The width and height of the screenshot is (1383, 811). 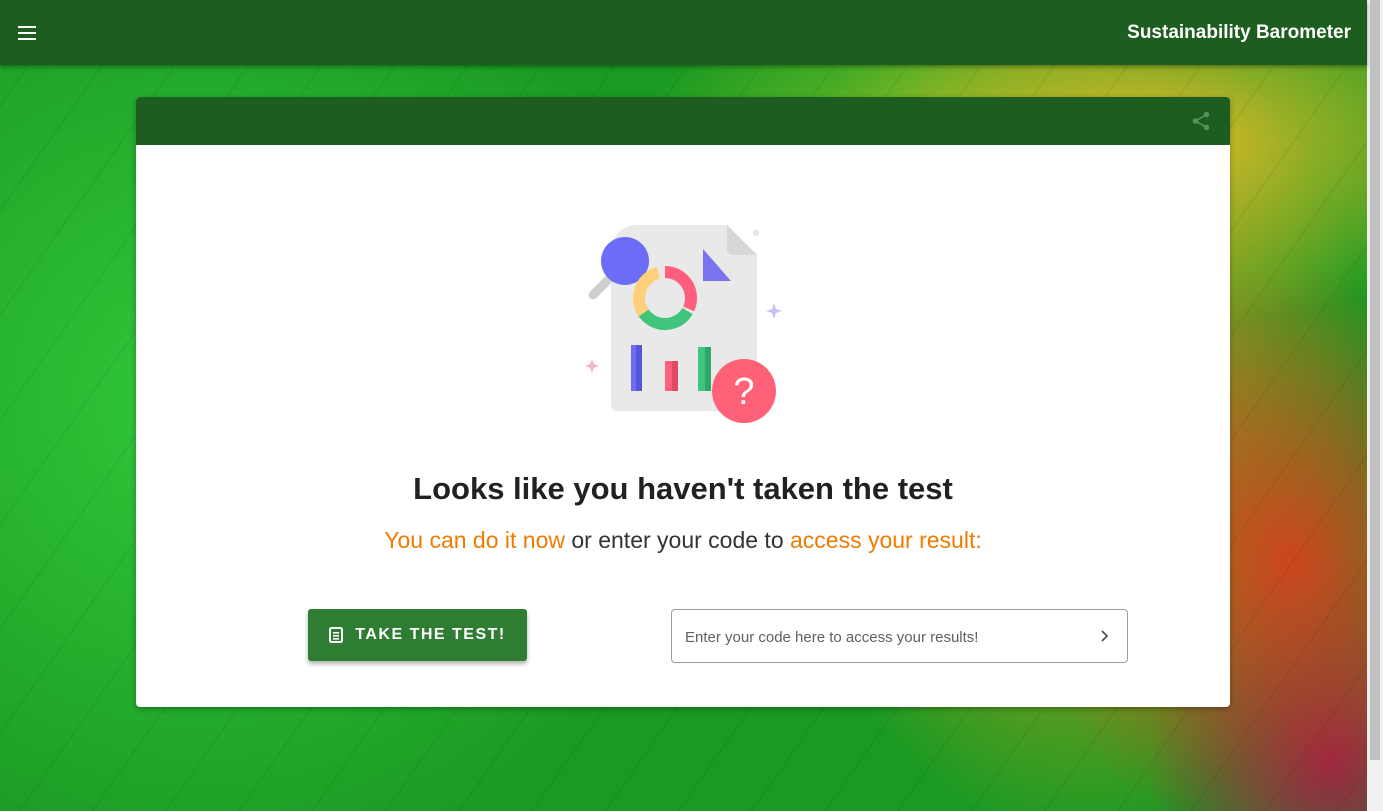 I want to click on app-title: Sustainability Barometer, so click(x=1239, y=32).